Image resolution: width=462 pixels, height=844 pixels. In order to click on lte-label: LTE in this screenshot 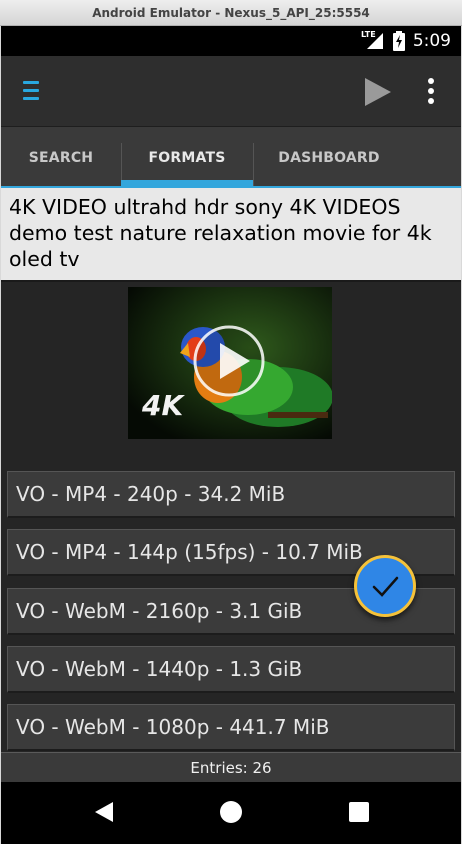, I will do `click(368, 34)`.